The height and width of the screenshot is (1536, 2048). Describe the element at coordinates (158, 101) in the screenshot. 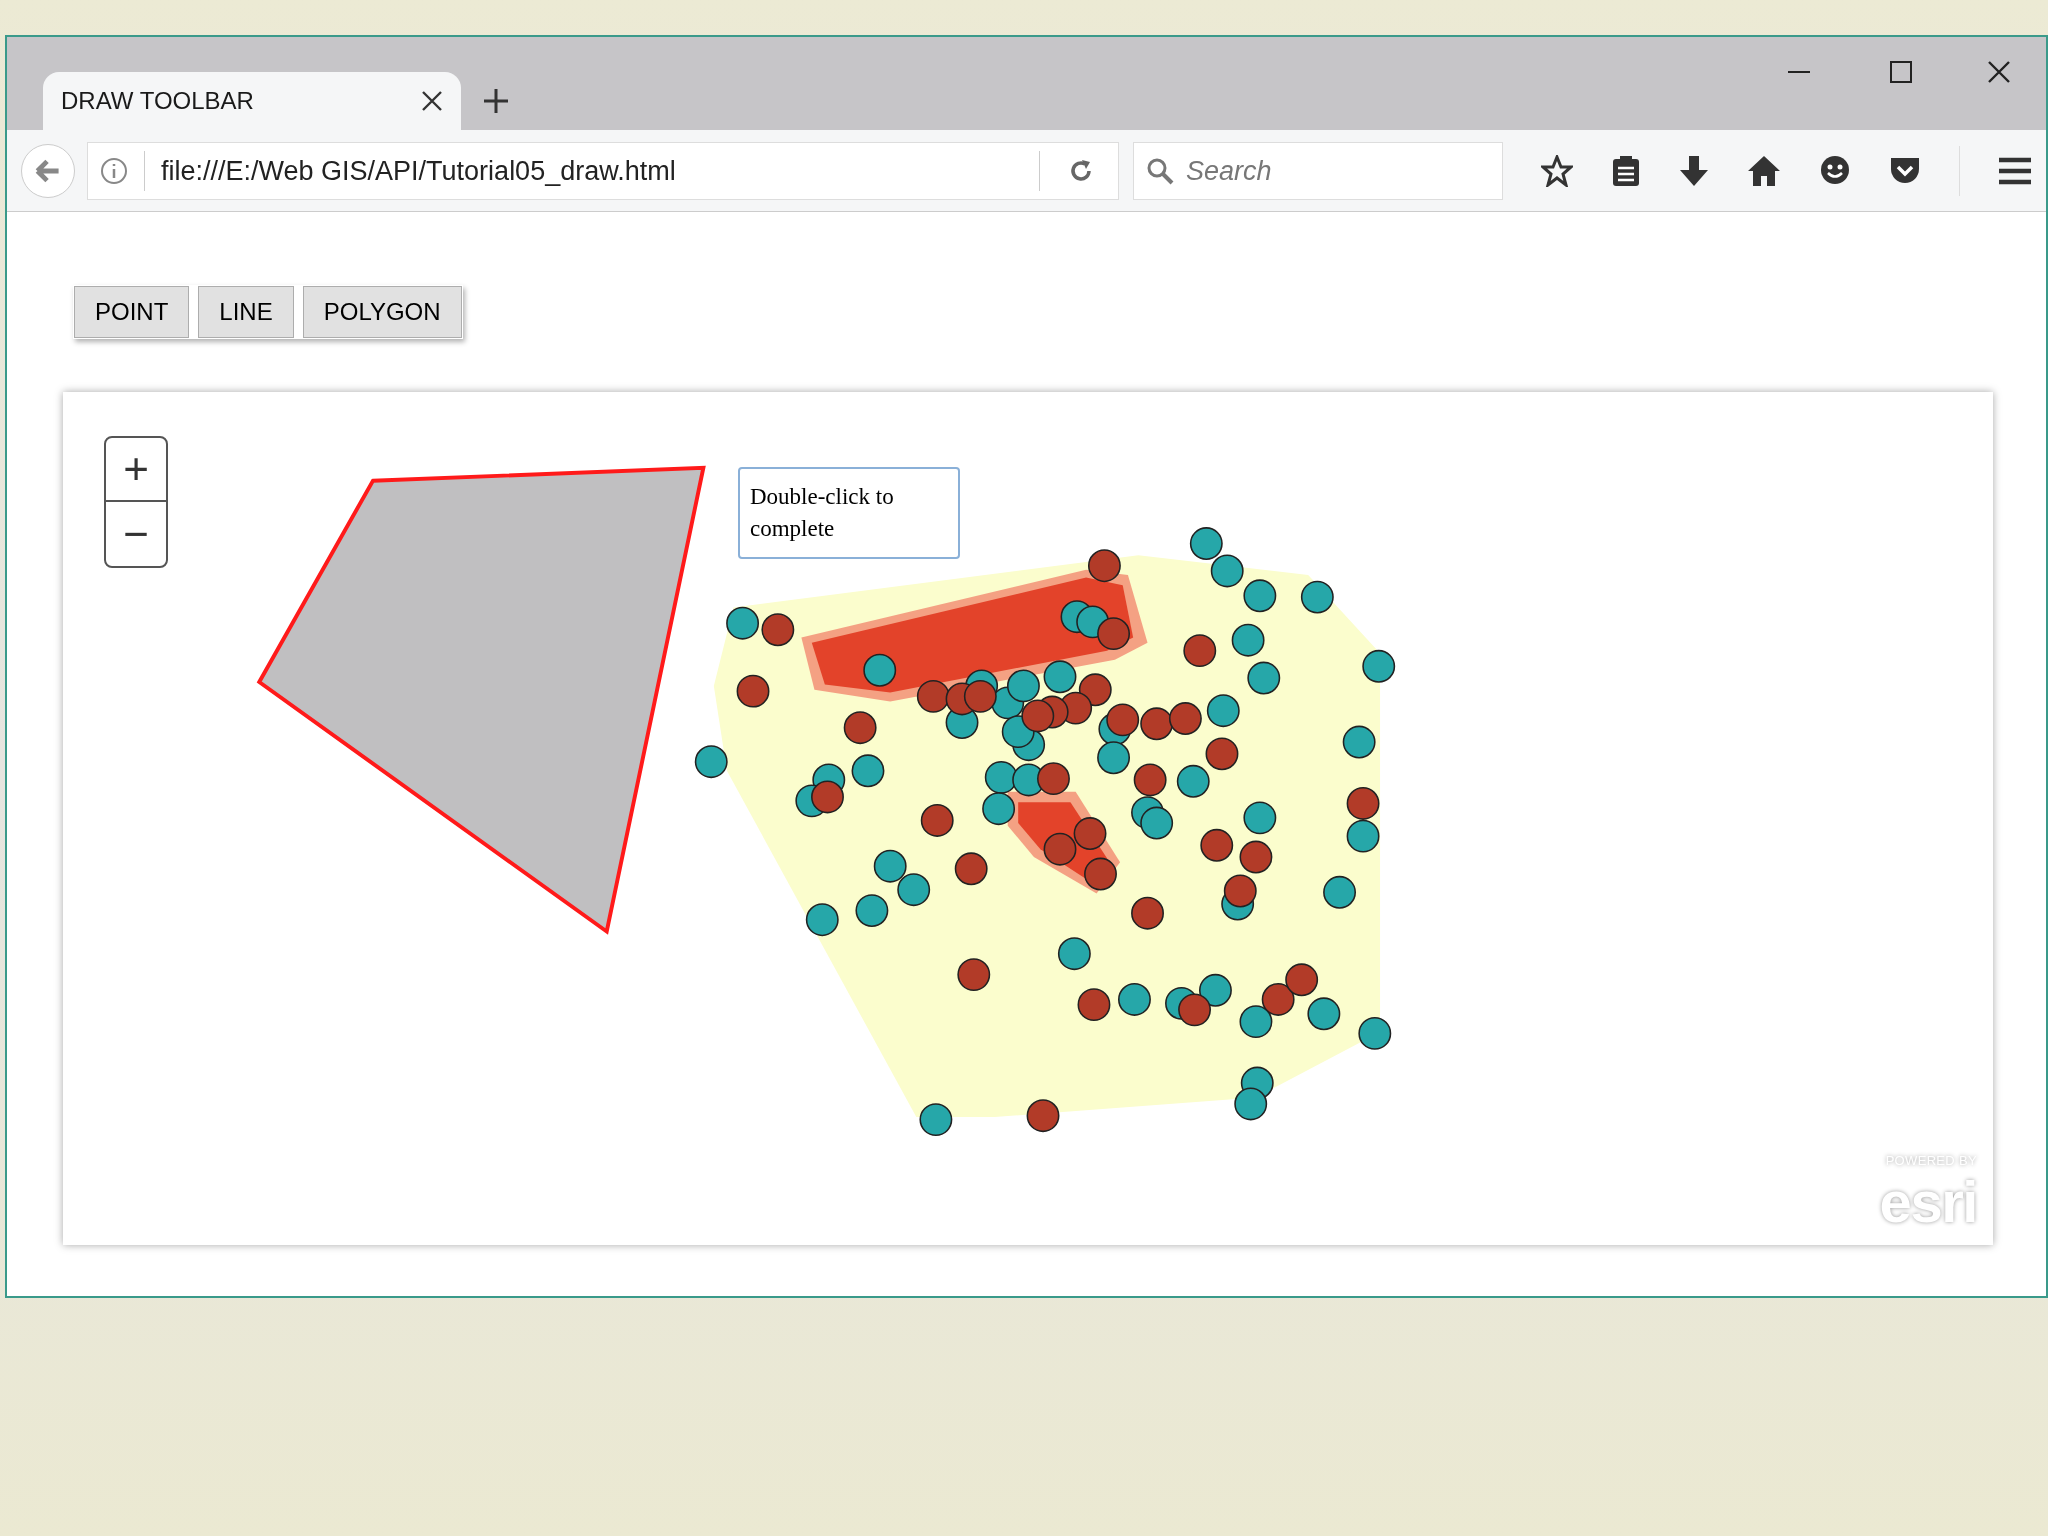

I see `tab-title: DRAW TOOLBAR` at that location.